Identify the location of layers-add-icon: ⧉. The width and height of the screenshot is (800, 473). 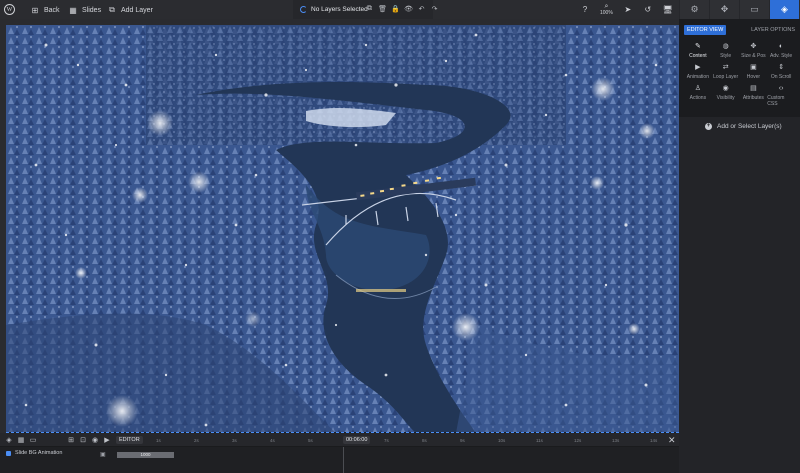
(112, 9).